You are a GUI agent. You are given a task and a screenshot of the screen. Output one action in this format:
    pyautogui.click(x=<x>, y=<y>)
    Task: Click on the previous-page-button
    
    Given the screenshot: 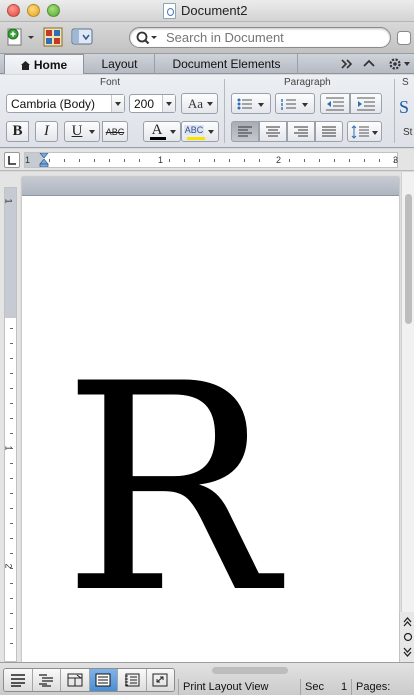 What is the action you would take?
    pyautogui.click(x=407, y=622)
    